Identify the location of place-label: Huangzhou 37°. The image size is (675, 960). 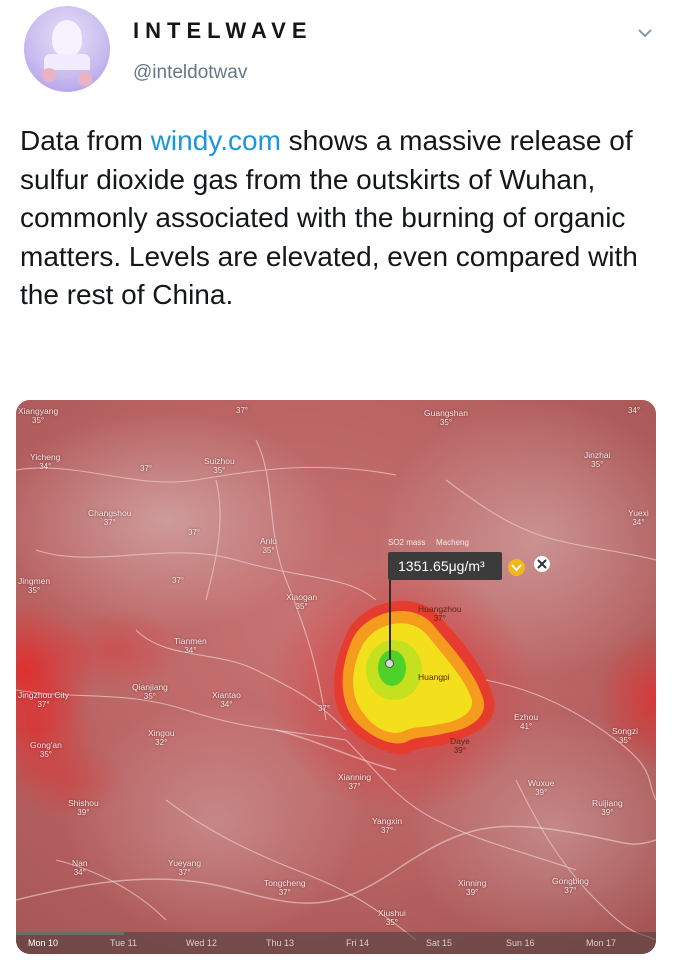
(439, 614).